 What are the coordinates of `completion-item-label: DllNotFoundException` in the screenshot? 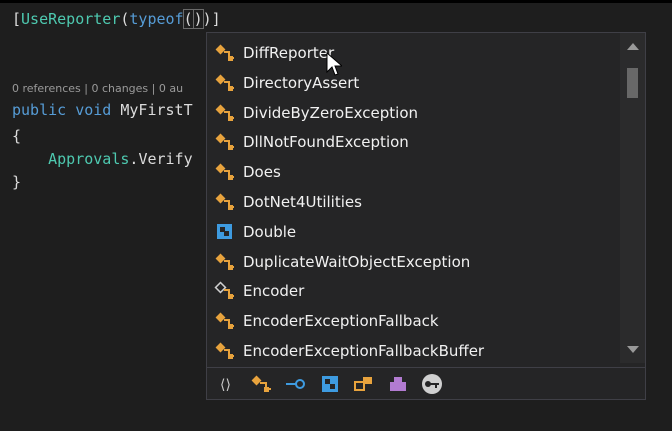 It's located at (326, 142).